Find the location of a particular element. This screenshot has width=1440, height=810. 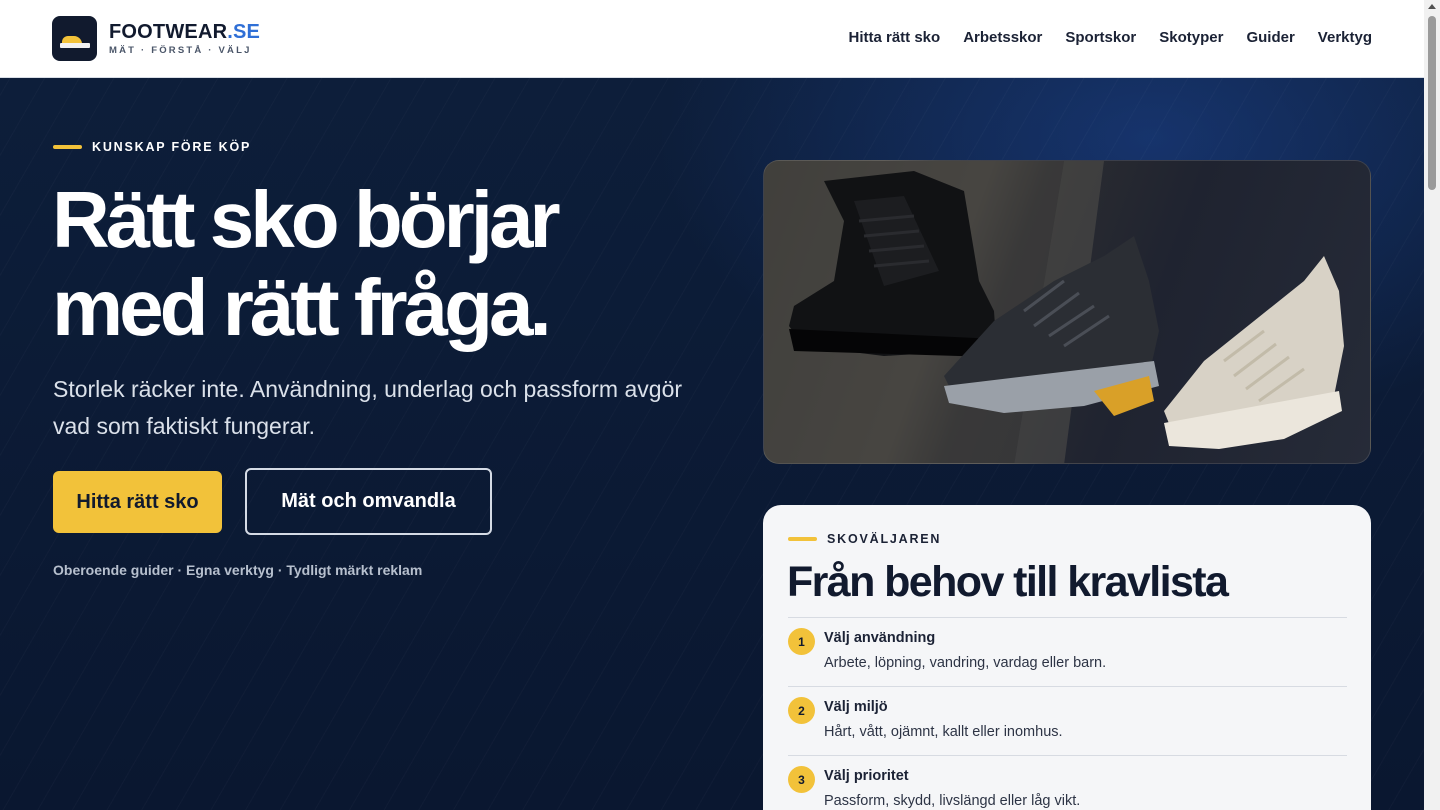

card-eyebrow-text: SKOVÄLJAREN is located at coordinates (884, 539).